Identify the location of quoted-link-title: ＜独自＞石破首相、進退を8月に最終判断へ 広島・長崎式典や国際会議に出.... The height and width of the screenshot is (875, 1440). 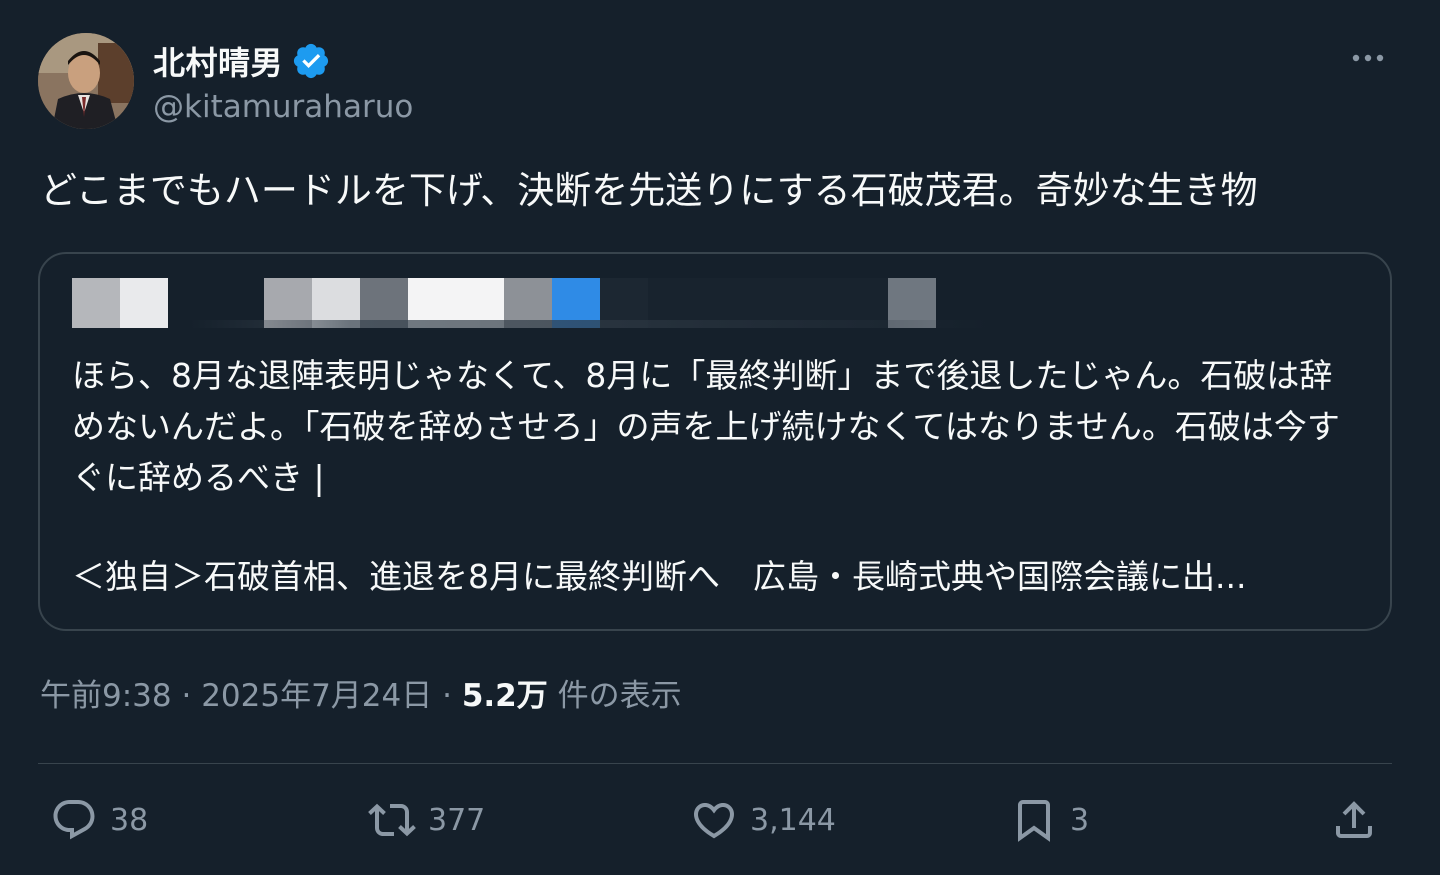
(722, 577).